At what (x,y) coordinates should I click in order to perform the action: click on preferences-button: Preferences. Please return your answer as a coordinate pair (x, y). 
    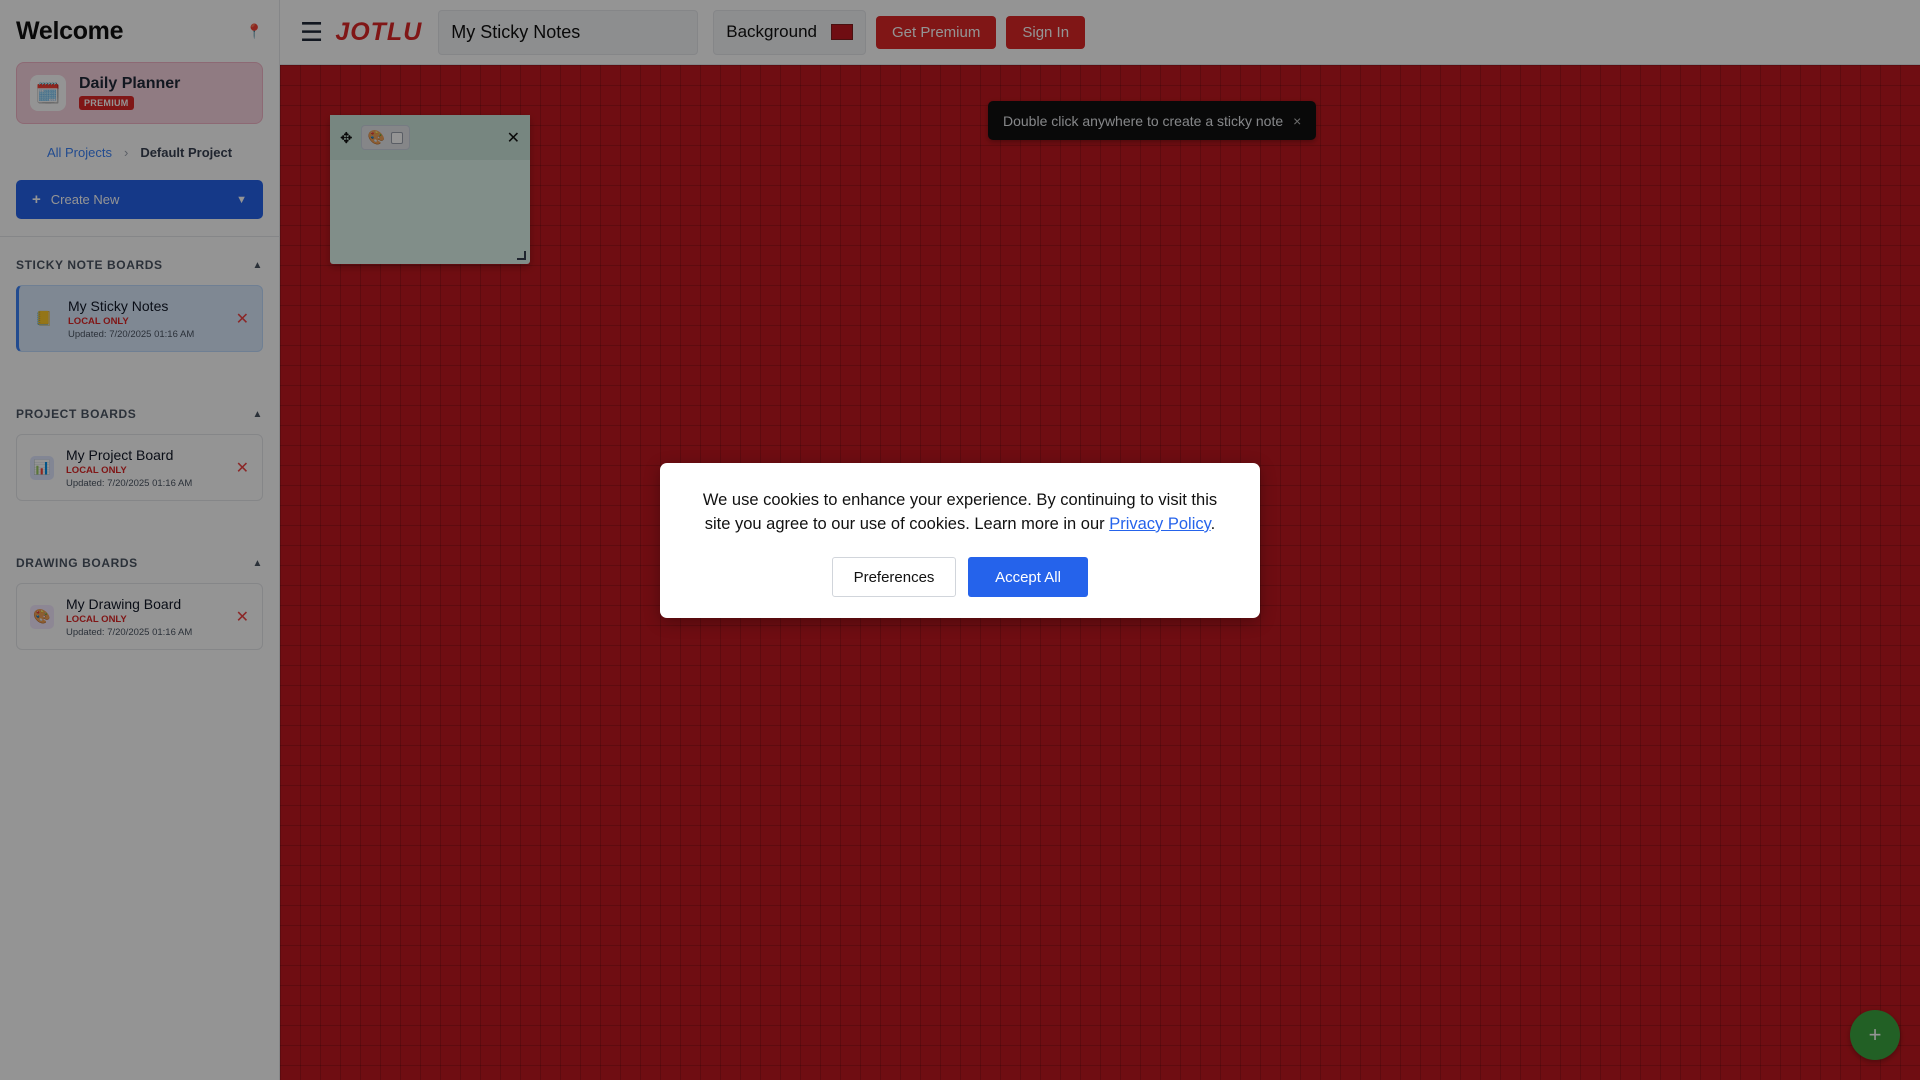
    Looking at the image, I should click on (894, 577).